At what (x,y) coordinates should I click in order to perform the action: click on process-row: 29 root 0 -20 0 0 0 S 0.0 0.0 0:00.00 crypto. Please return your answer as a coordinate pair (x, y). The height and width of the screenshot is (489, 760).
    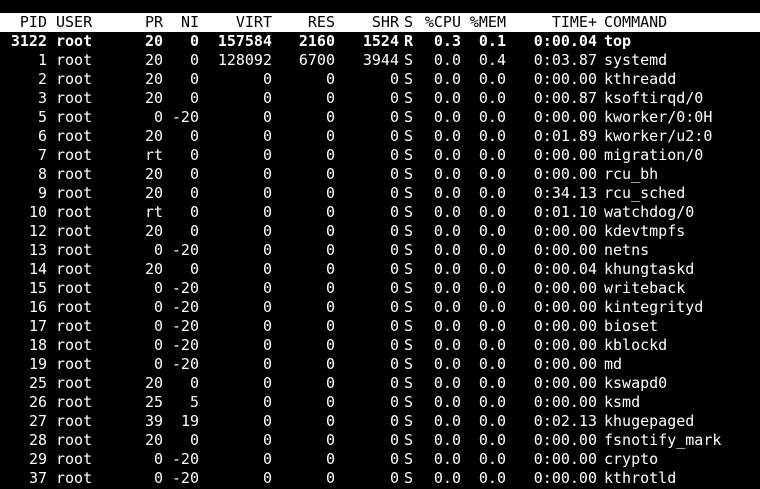
    Looking at the image, I should click on (380, 459).